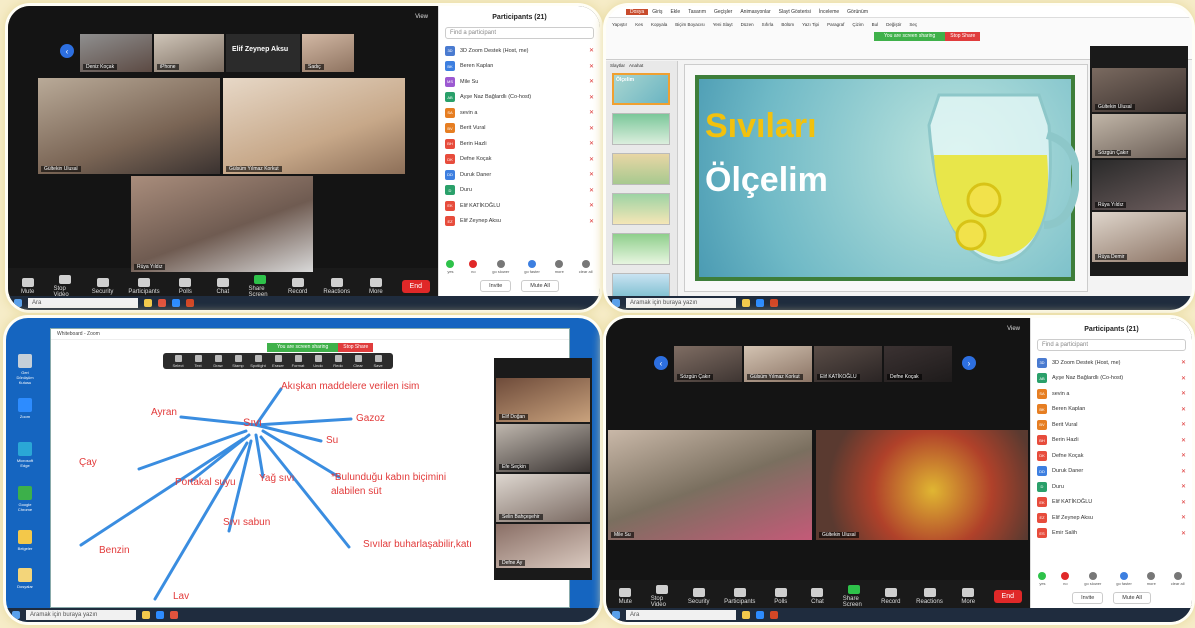 This screenshot has height=628, width=1195. I want to click on reaction-button: more, so click(1151, 579).